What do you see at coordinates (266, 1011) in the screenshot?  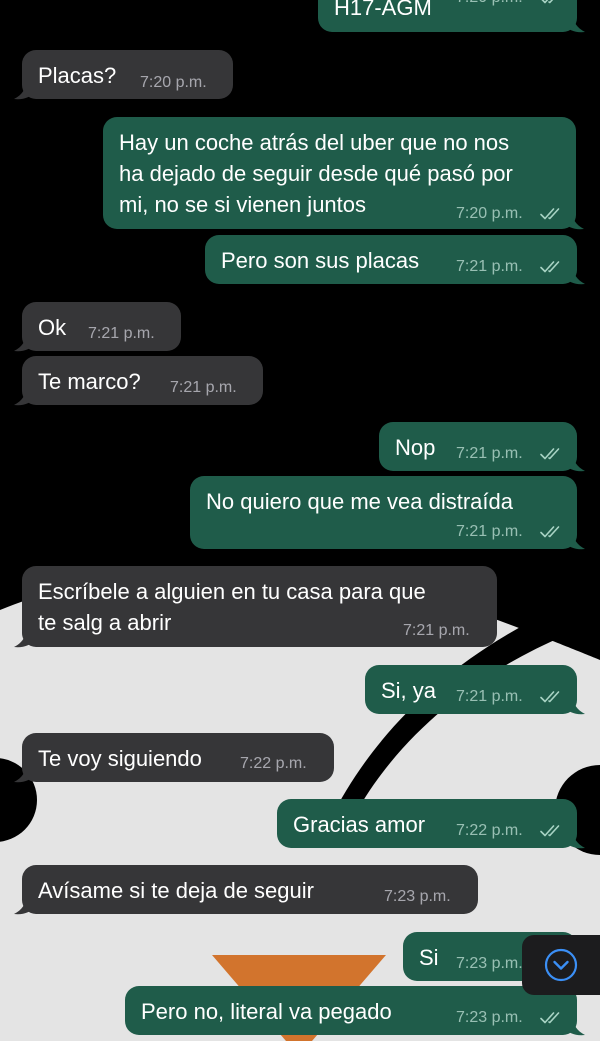 I see `message-text: Pero no, literal va pegado` at bounding box center [266, 1011].